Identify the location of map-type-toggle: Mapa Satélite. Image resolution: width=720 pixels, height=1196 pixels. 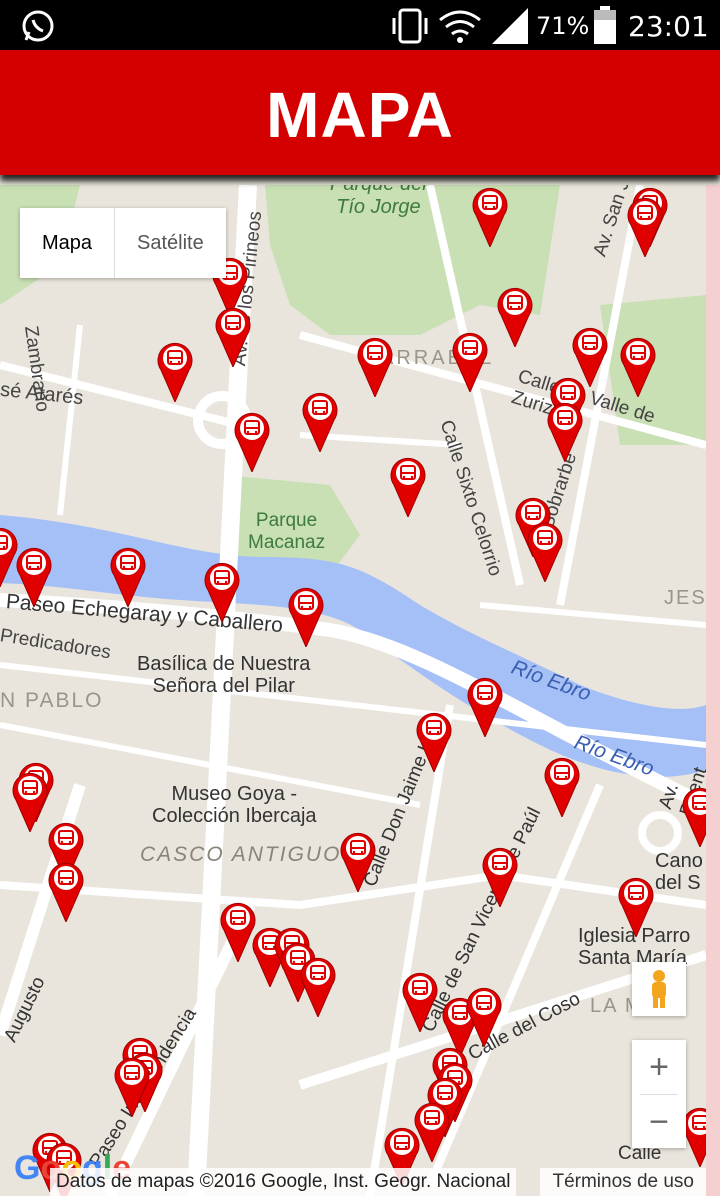
(123, 243).